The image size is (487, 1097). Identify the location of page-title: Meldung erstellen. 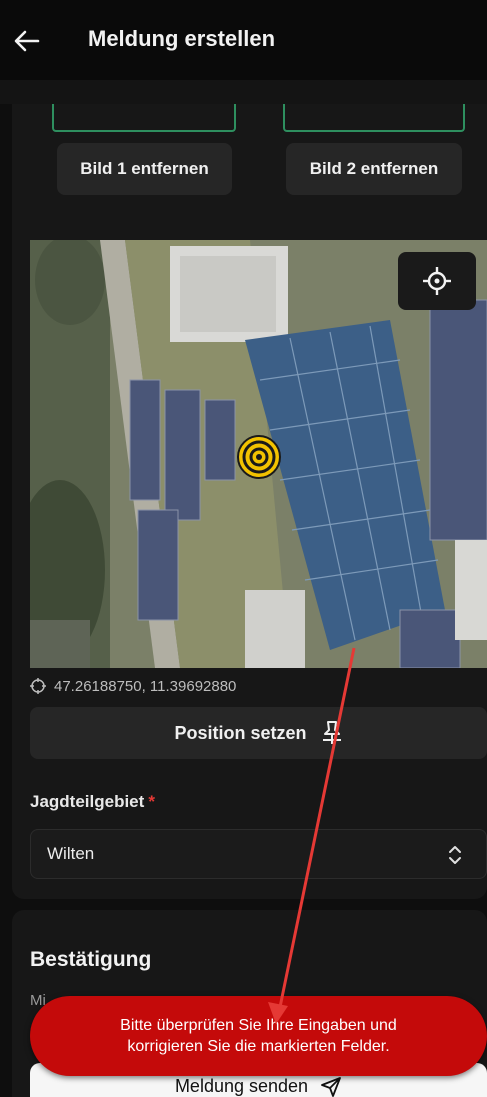
(182, 38).